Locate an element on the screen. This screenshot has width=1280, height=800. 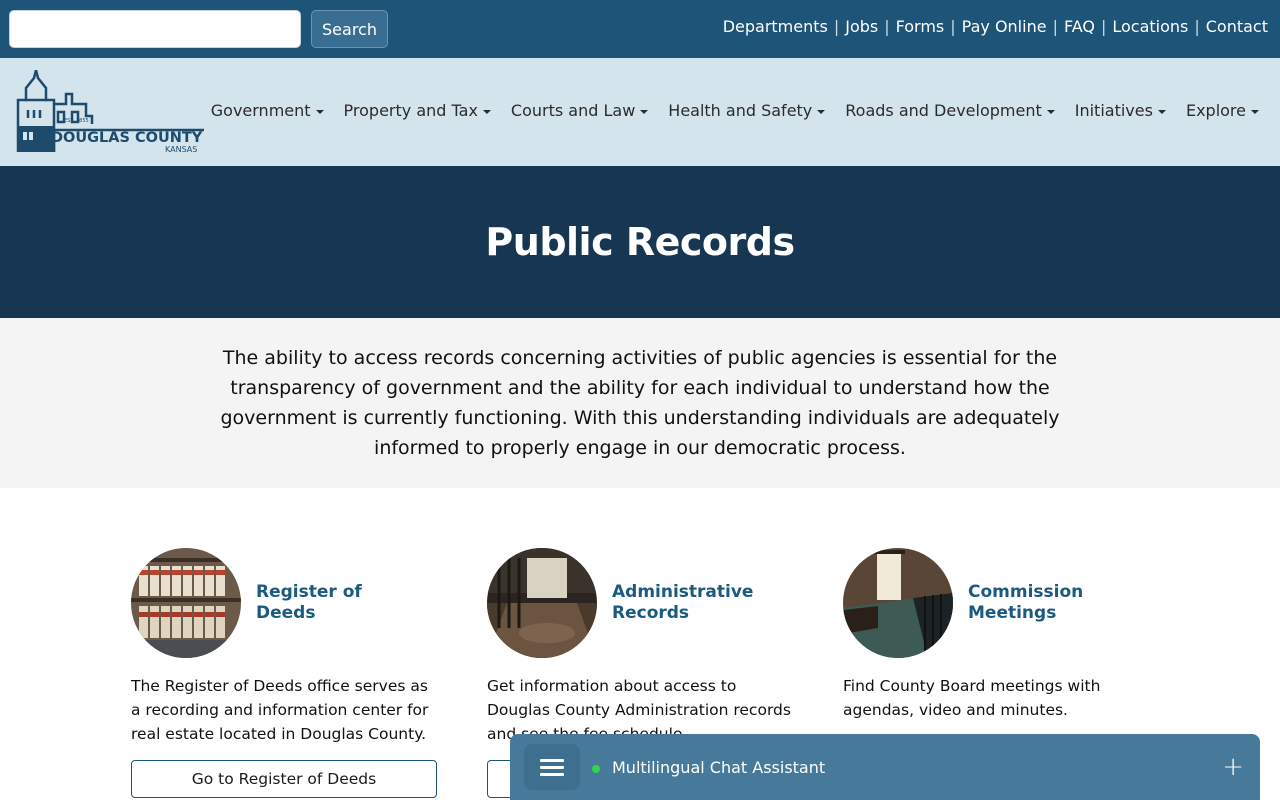
logo-est: EST. 1855 is located at coordinates (76, 121).